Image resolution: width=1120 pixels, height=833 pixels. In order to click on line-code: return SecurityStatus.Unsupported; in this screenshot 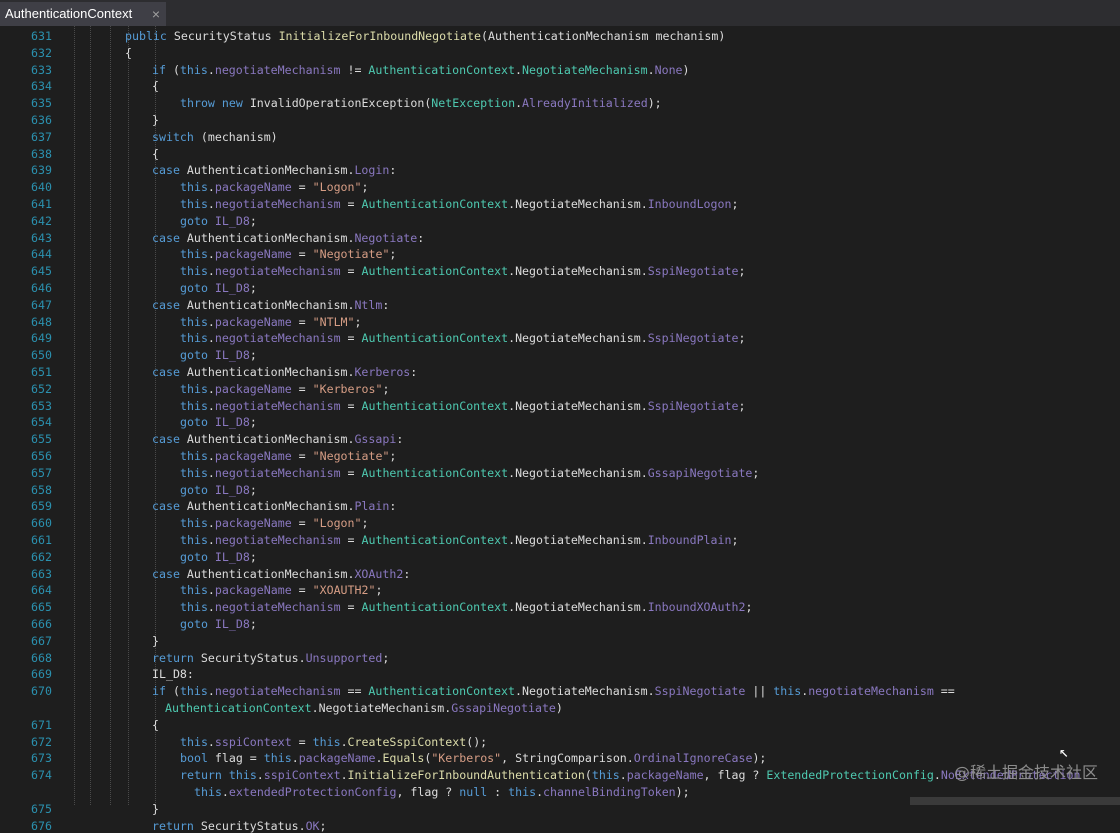, I will do `click(270, 658)`.